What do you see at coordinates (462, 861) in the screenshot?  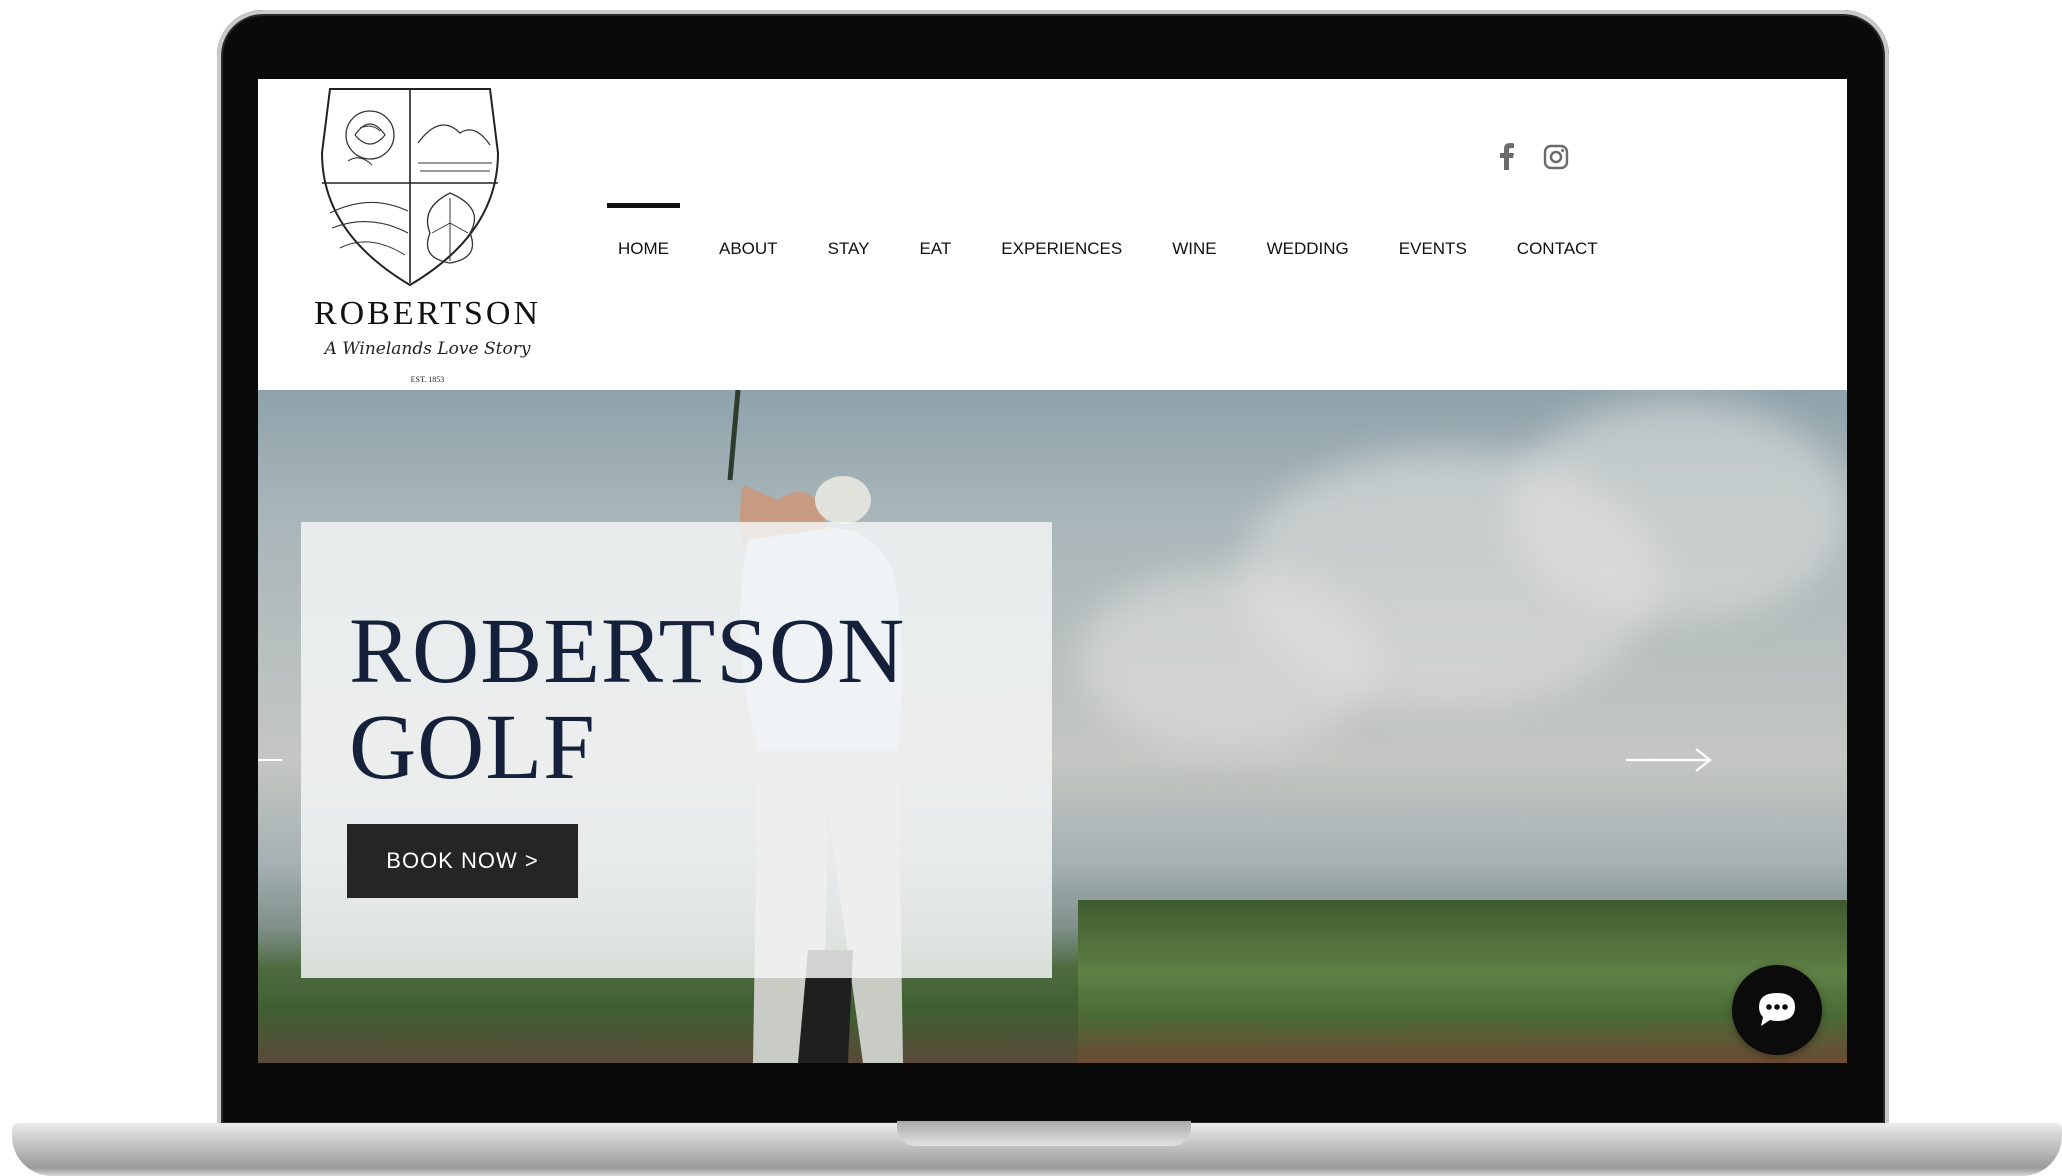 I see `book-now-button: BOOK NOW >` at bounding box center [462, 861].